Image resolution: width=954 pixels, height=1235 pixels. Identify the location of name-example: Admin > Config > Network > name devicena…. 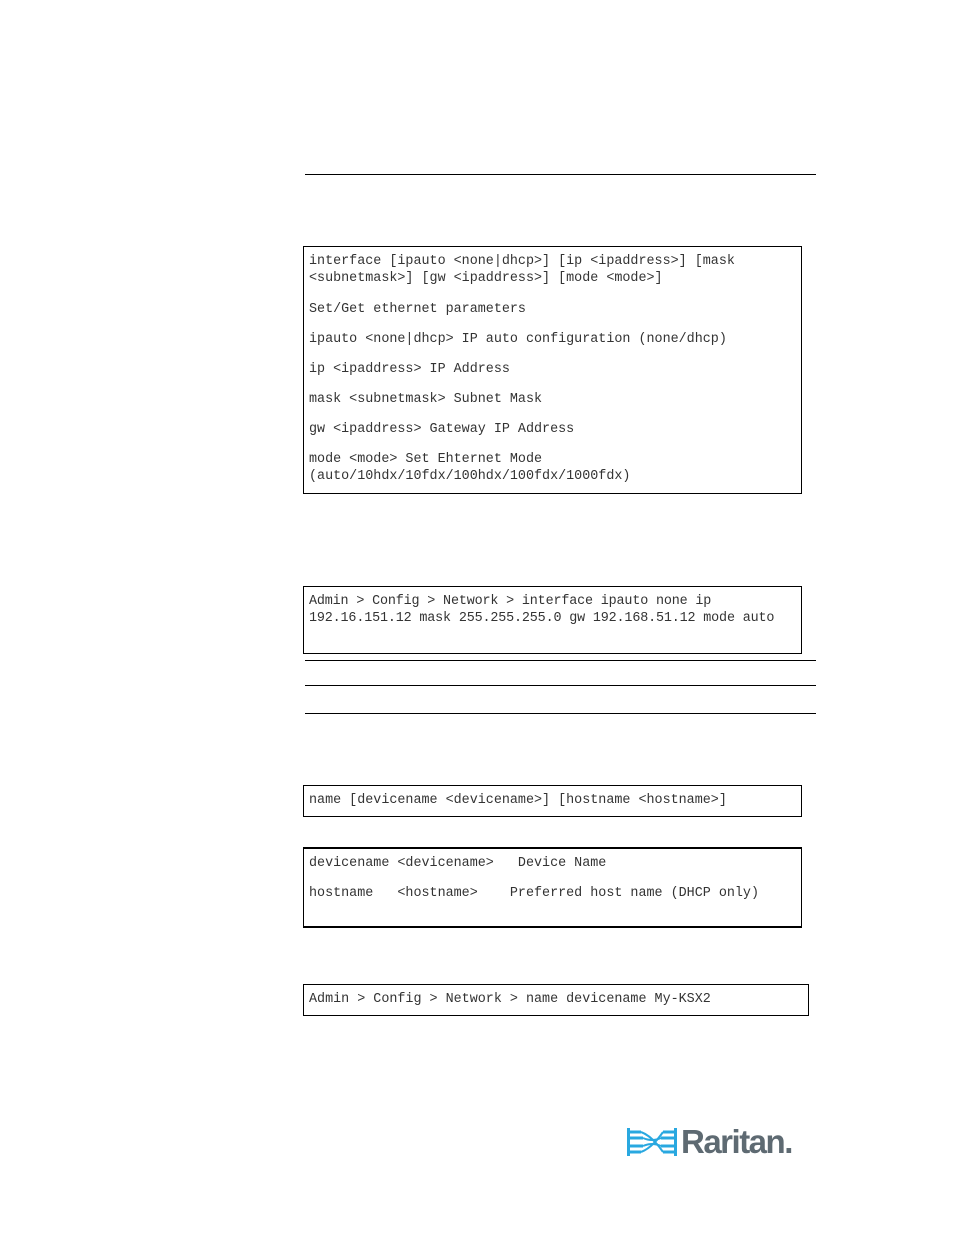
(510, 999).